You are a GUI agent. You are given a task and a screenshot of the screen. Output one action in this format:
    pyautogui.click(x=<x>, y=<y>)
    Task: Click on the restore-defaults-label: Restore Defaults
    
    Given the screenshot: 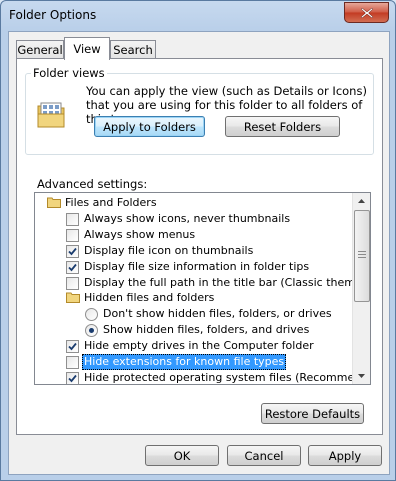 What is the action you would take?
    pyautogui.click(x=312, y=414)
    